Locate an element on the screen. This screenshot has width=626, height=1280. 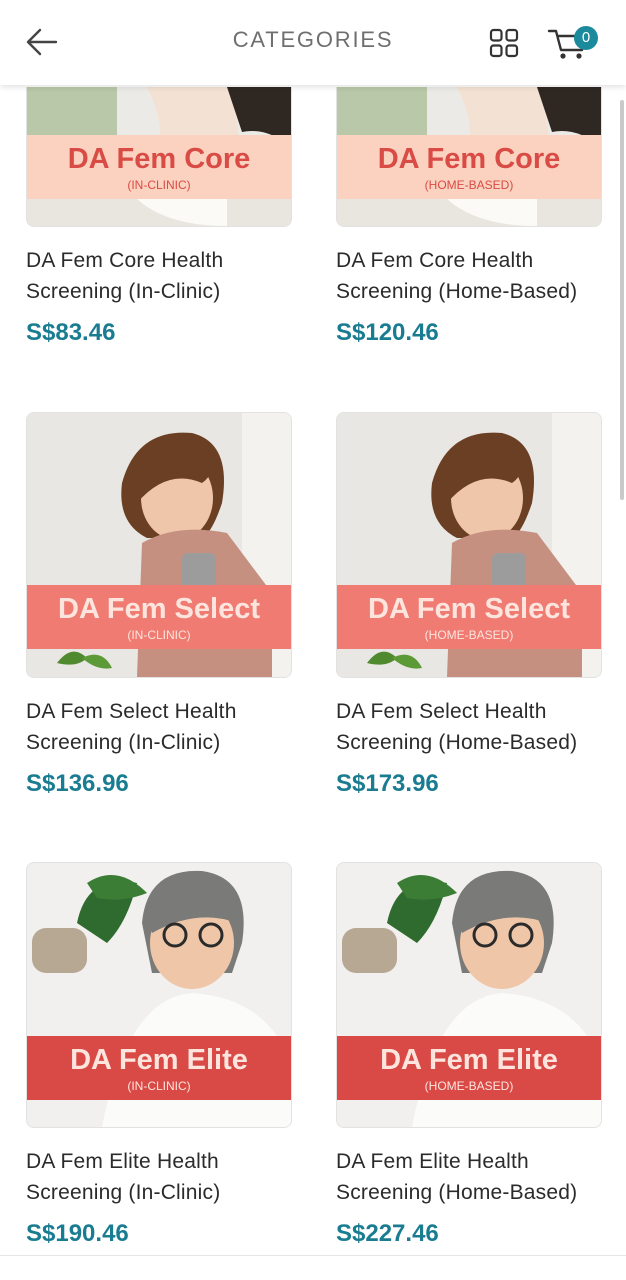
product-price: S$136.96 is located at coordinates (77, 783).